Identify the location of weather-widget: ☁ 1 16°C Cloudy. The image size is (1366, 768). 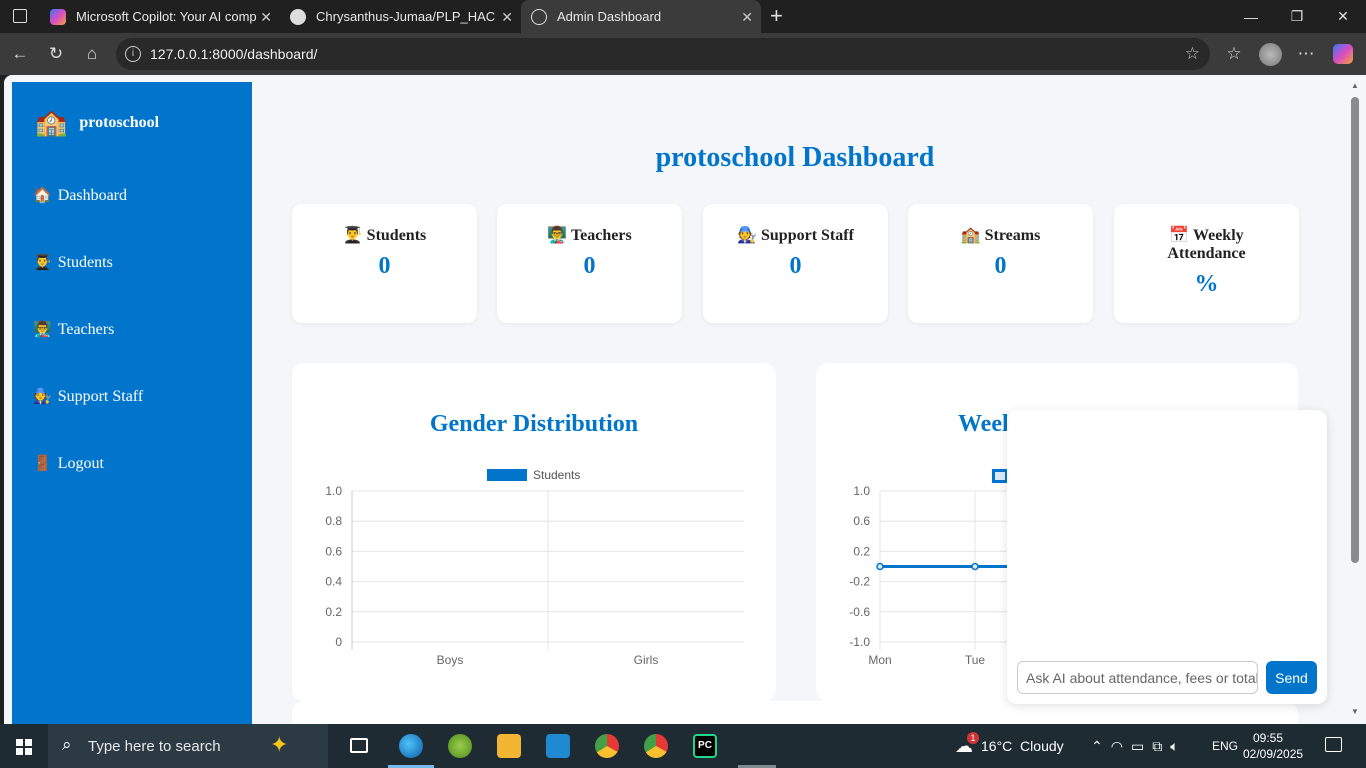
(1009, 746).